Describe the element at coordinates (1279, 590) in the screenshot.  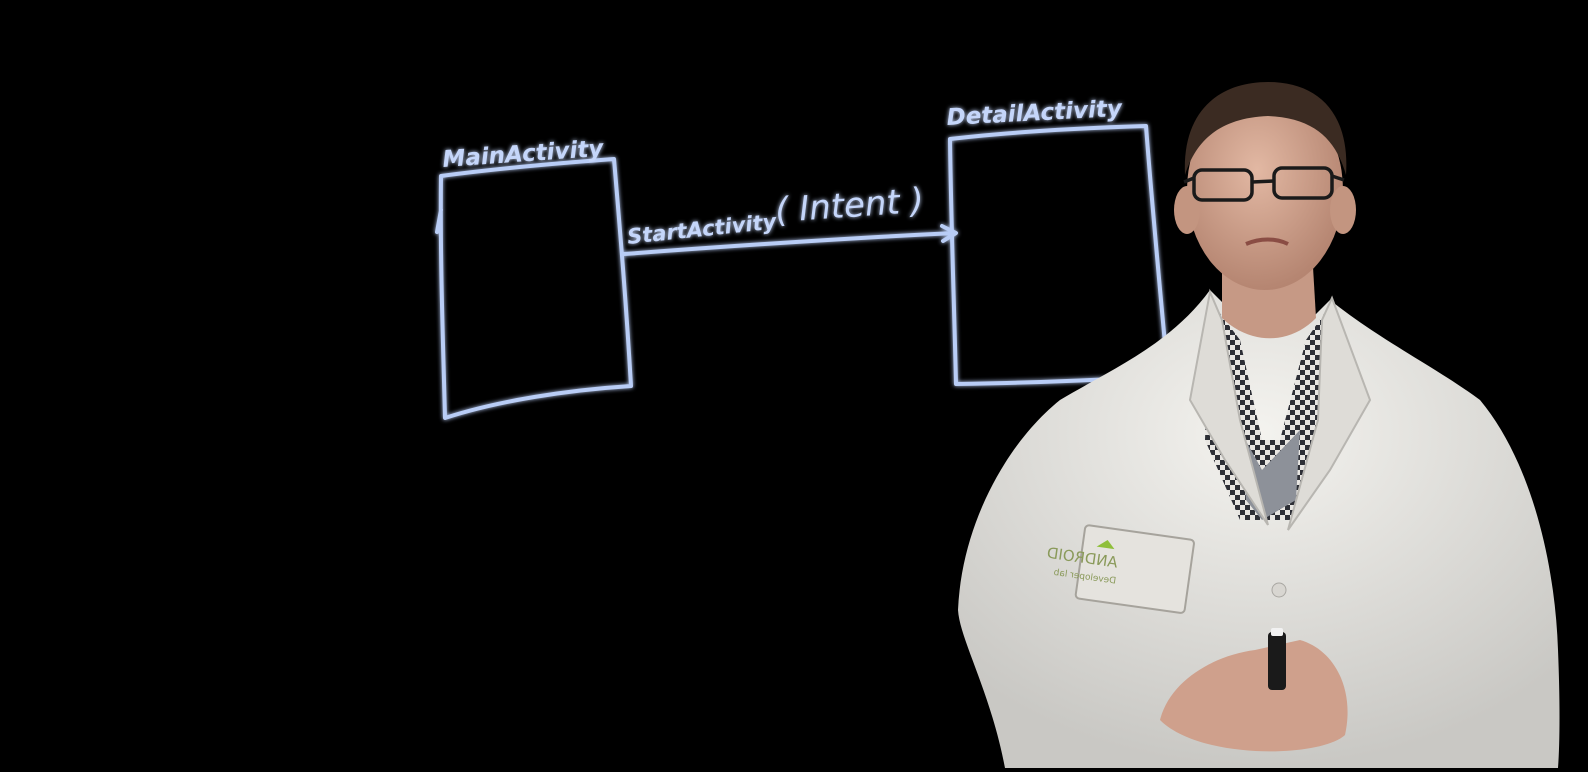
I see `coat-button` at that location.